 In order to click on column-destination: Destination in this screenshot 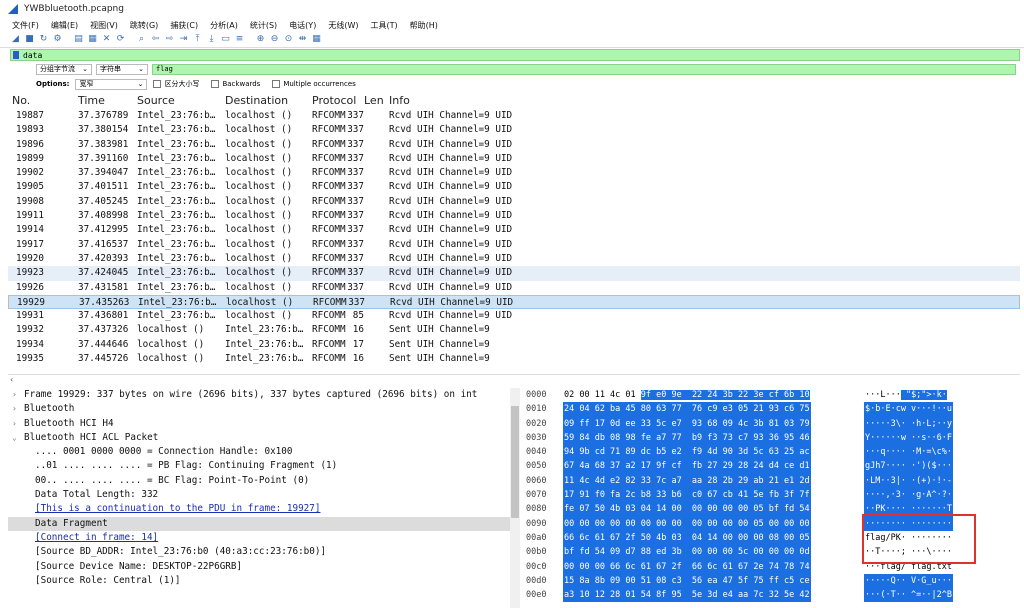, I will do `click(256, 100)`.